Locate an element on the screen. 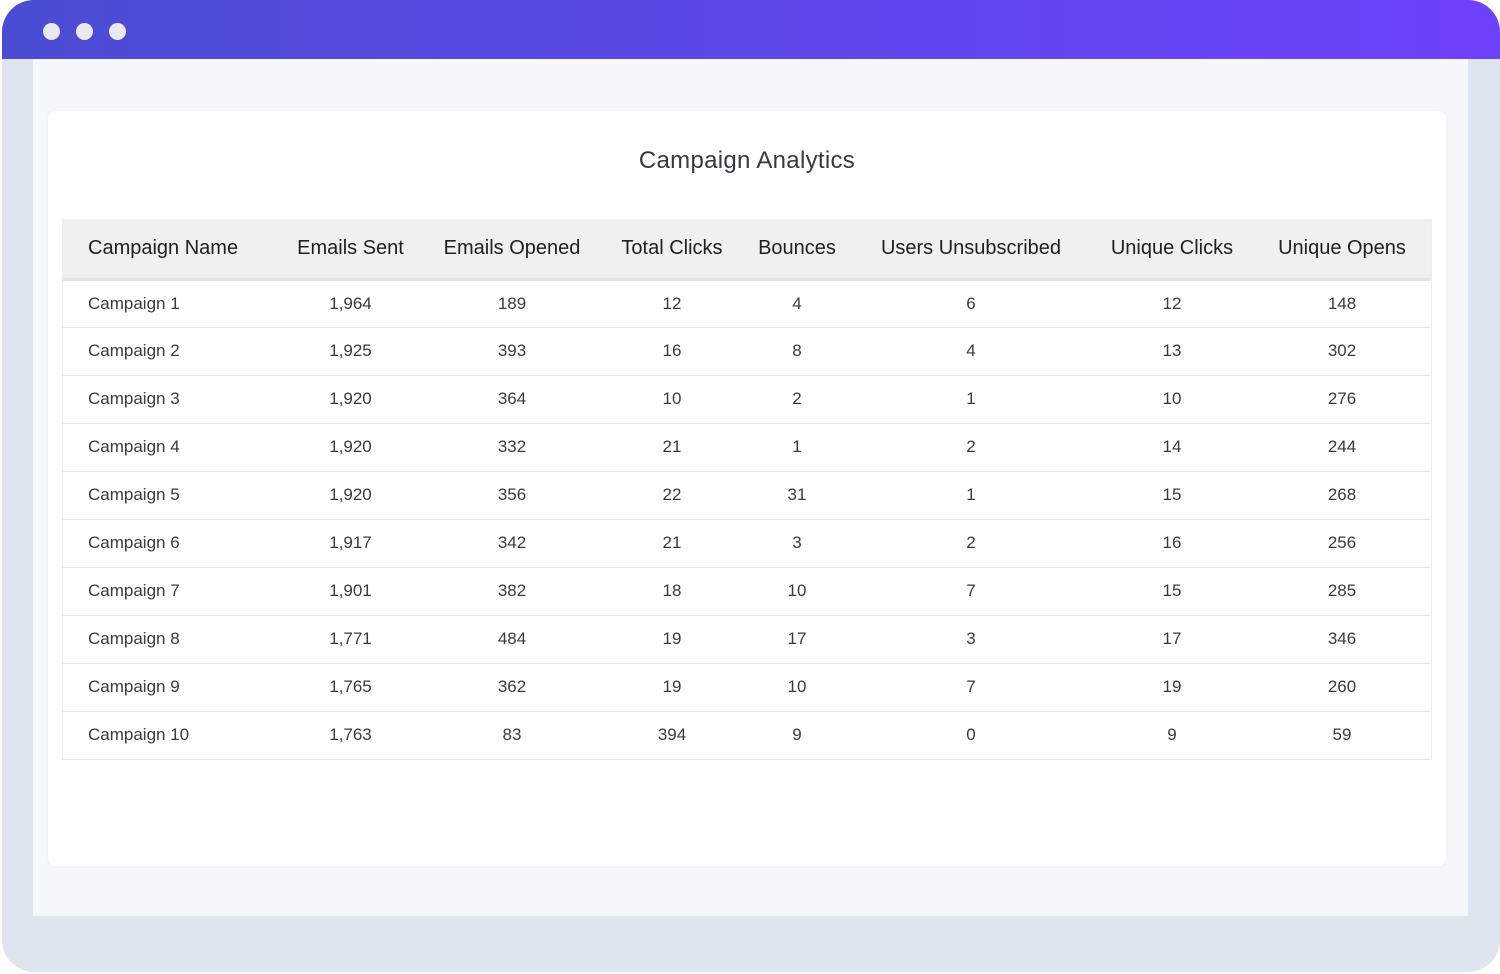  table-row: Campaign 8 1,771 484 19 17 3 17 346 is located at coordinates (747, 639).